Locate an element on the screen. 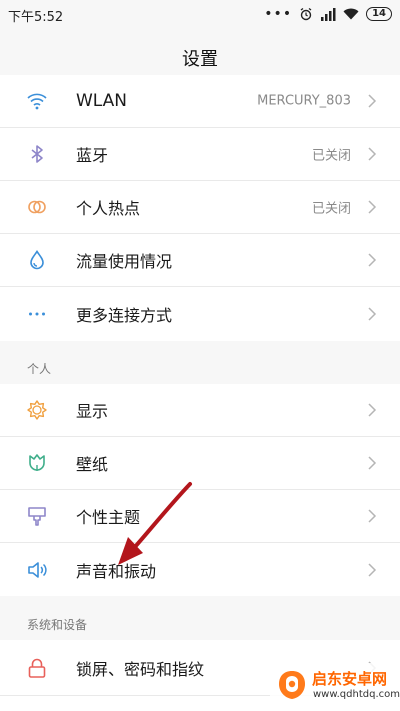 This screenshot has height=711, width=400. brush-icon is located at coordinates (37, 516).